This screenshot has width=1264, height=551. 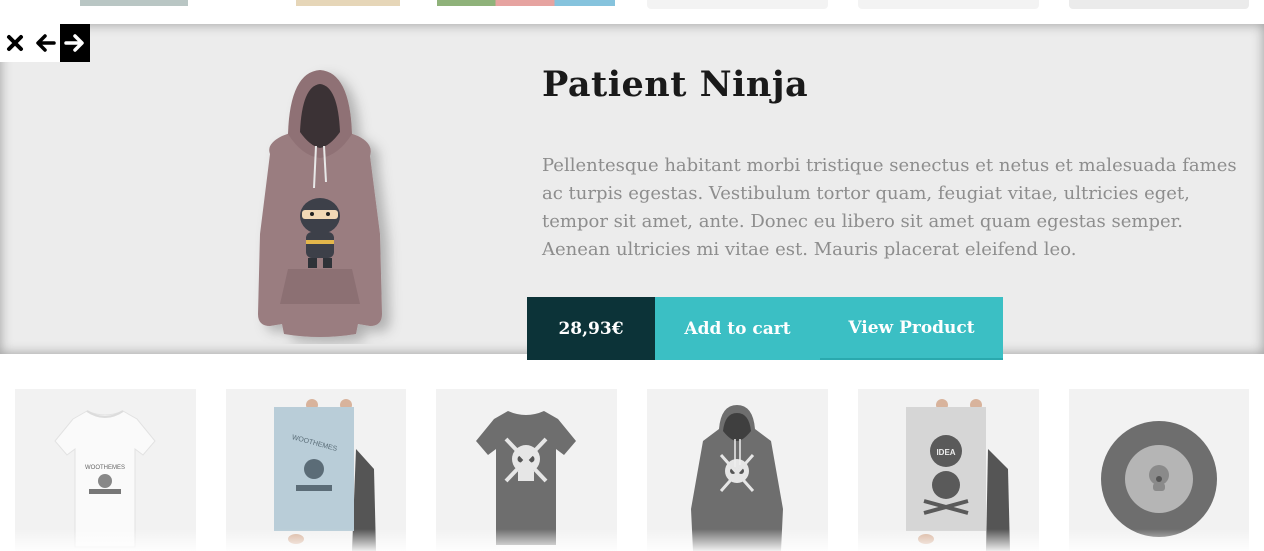 I want to click on product-image-vinyl, so click(x=1159, y=479).